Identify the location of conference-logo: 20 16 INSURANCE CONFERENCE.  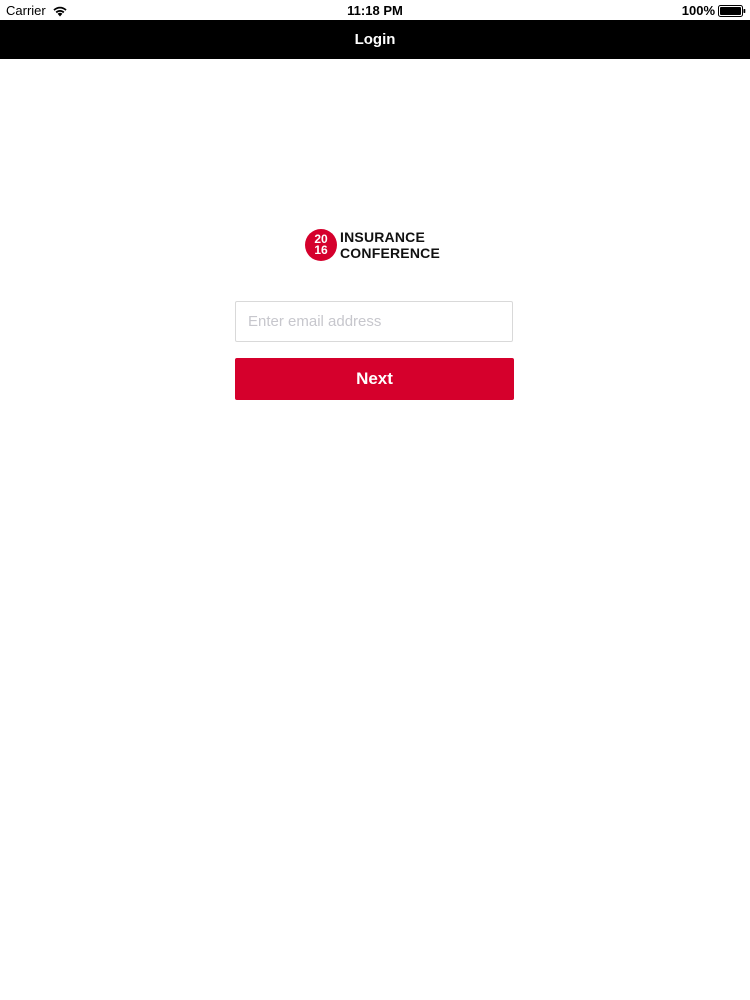
(375, 245).